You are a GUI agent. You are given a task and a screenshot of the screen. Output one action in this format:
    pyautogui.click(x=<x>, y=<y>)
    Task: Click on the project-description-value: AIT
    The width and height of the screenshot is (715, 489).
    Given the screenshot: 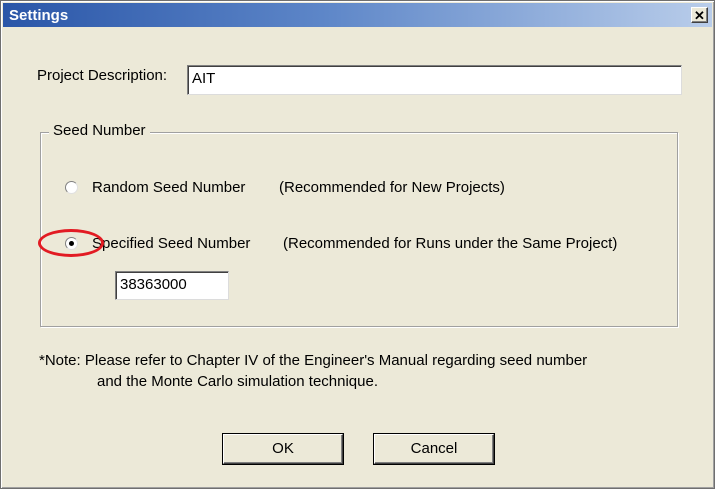 What is the action you would take?
    pyautogui.click(x=204, y=78)
    